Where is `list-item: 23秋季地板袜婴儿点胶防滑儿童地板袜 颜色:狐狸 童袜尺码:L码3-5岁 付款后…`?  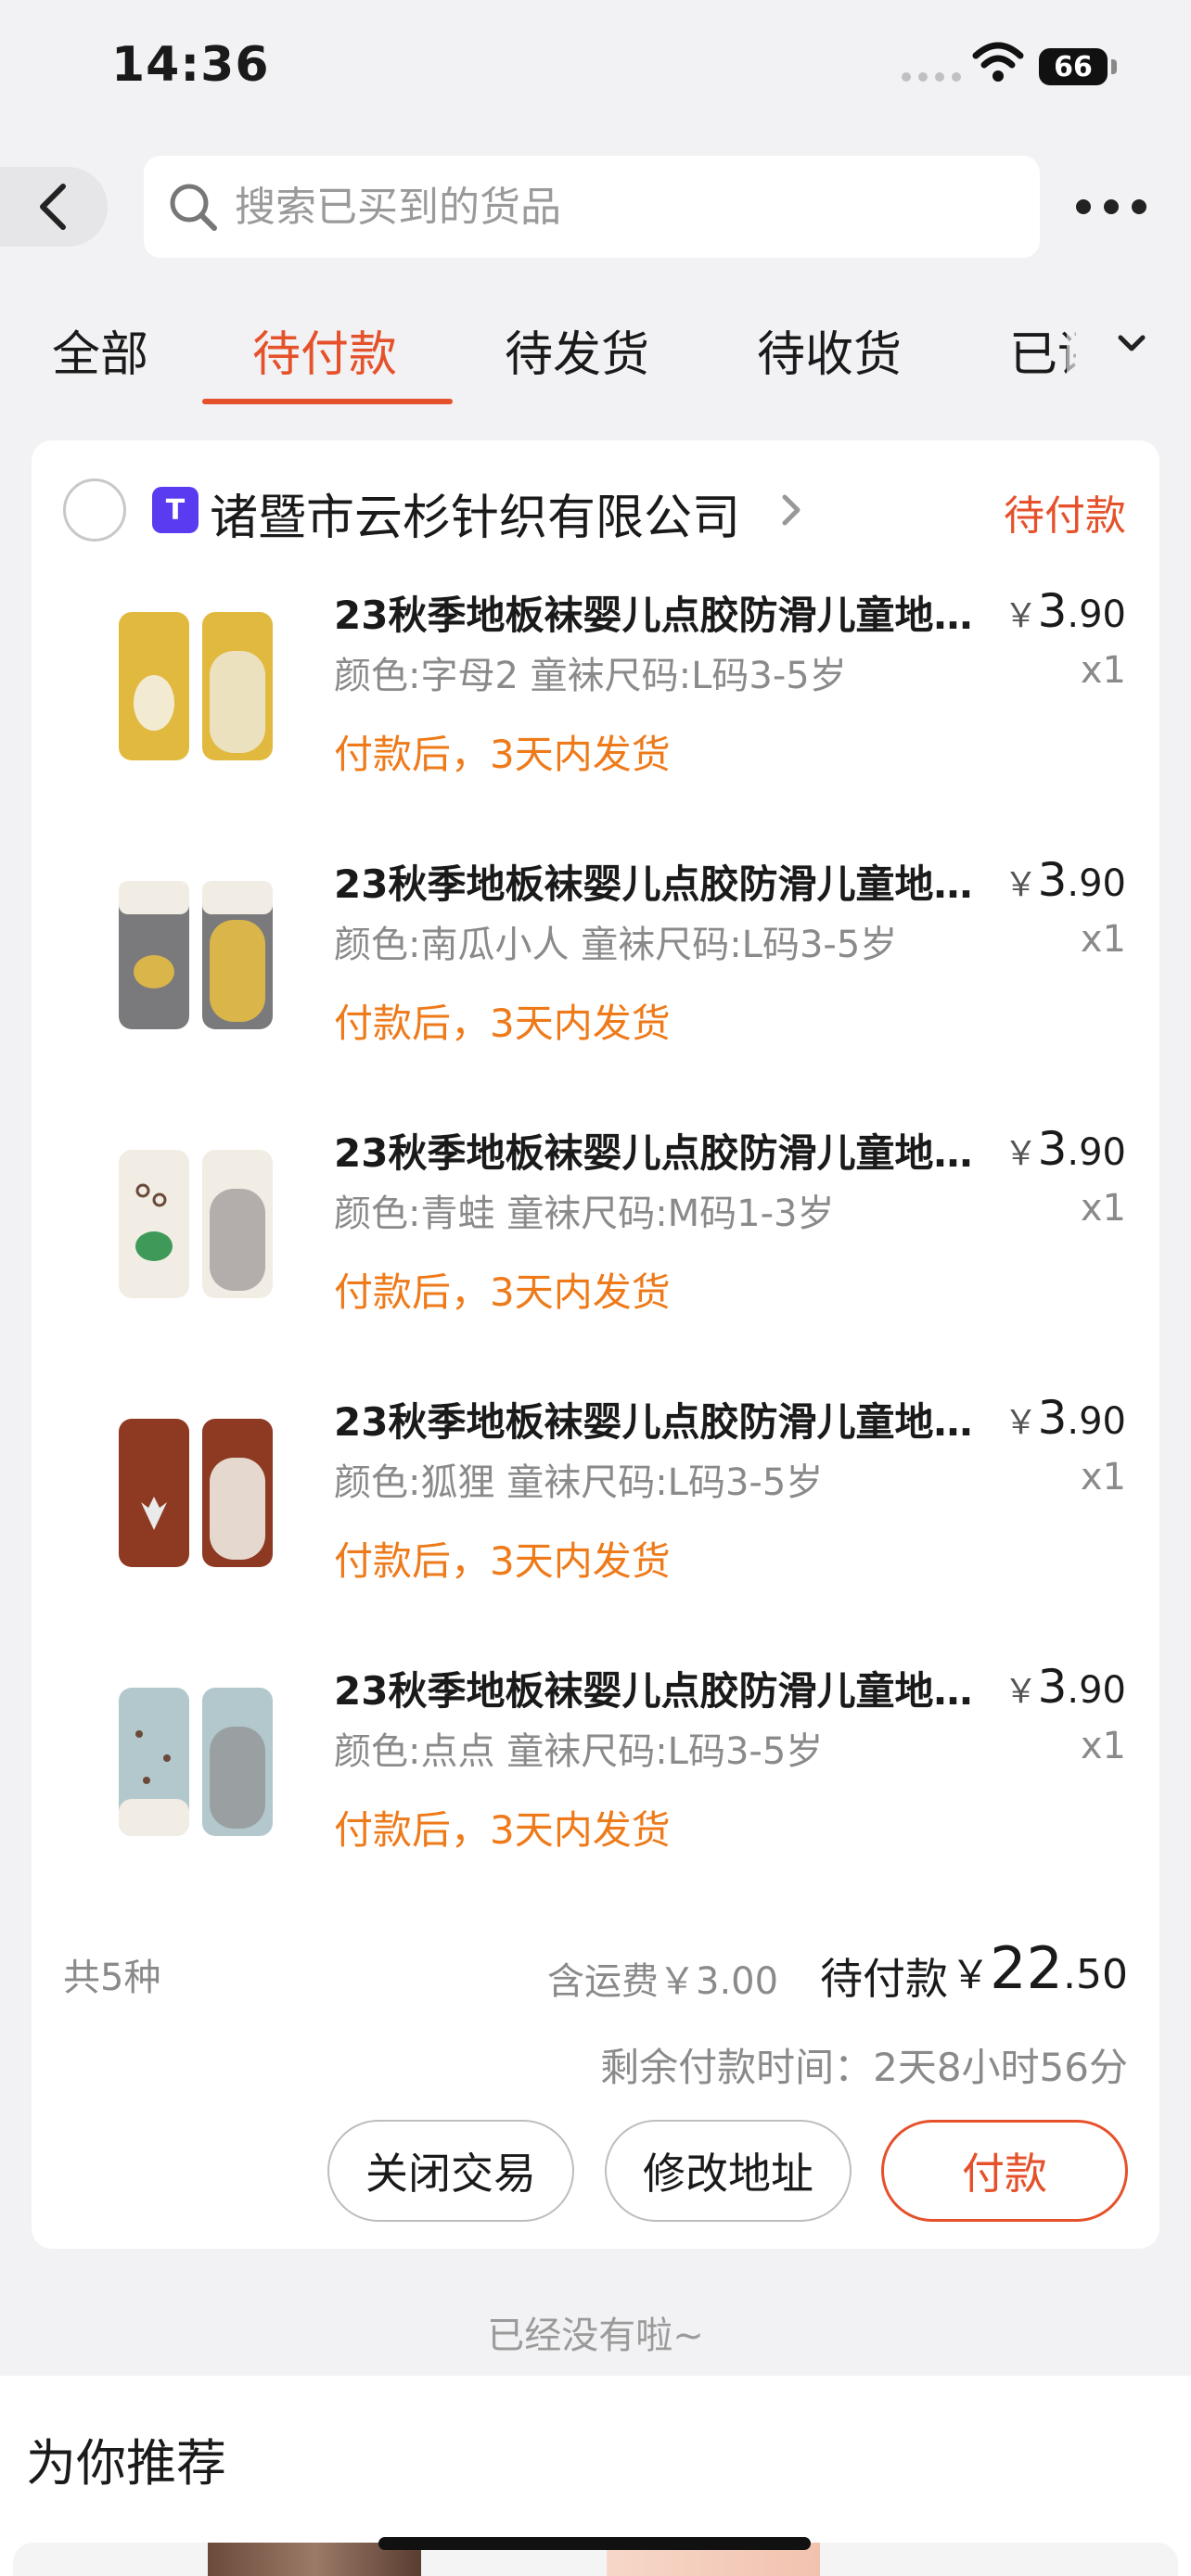
list-item: 23秋季地板袜婴儿点胶防滑儿童地板袜 颜色:狐狸 童袜尺码:L码3-5岁 付款后… is located at coordinates (595, 1511).